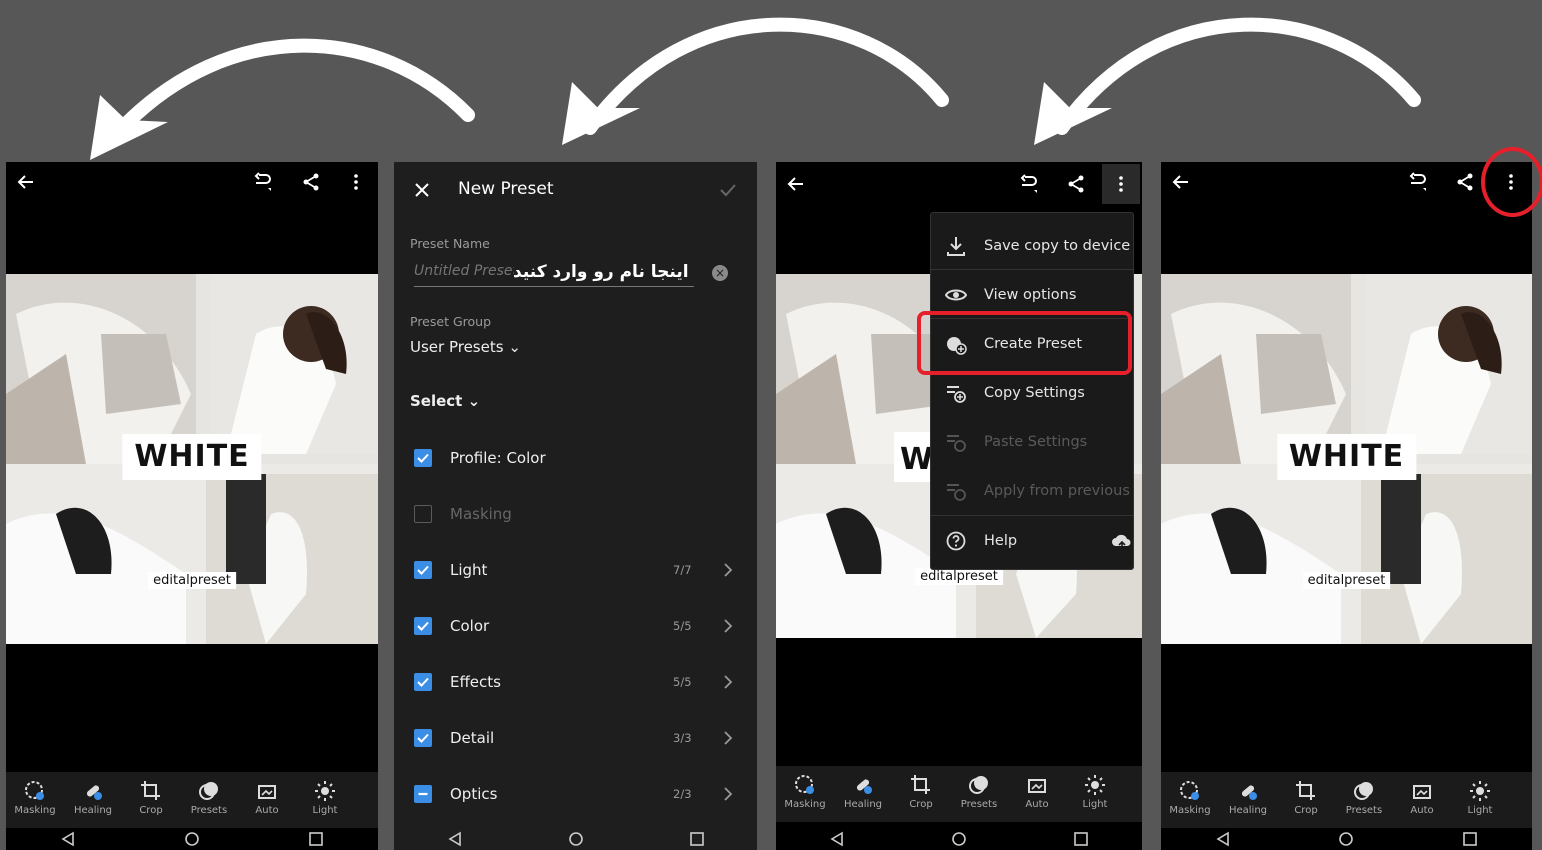 Image resolution: width=1542 pixels, height=850 pixels. What do you see at coordinates (423, 794) in the screenshot?
I see `checkbox-partial` at bounding box center [423, 794].